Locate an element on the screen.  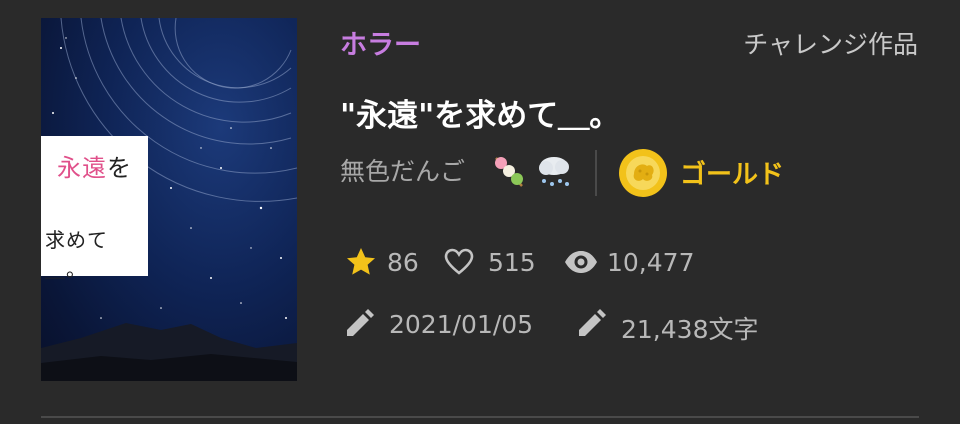
eye-icon is located at coordinates (581, 262).